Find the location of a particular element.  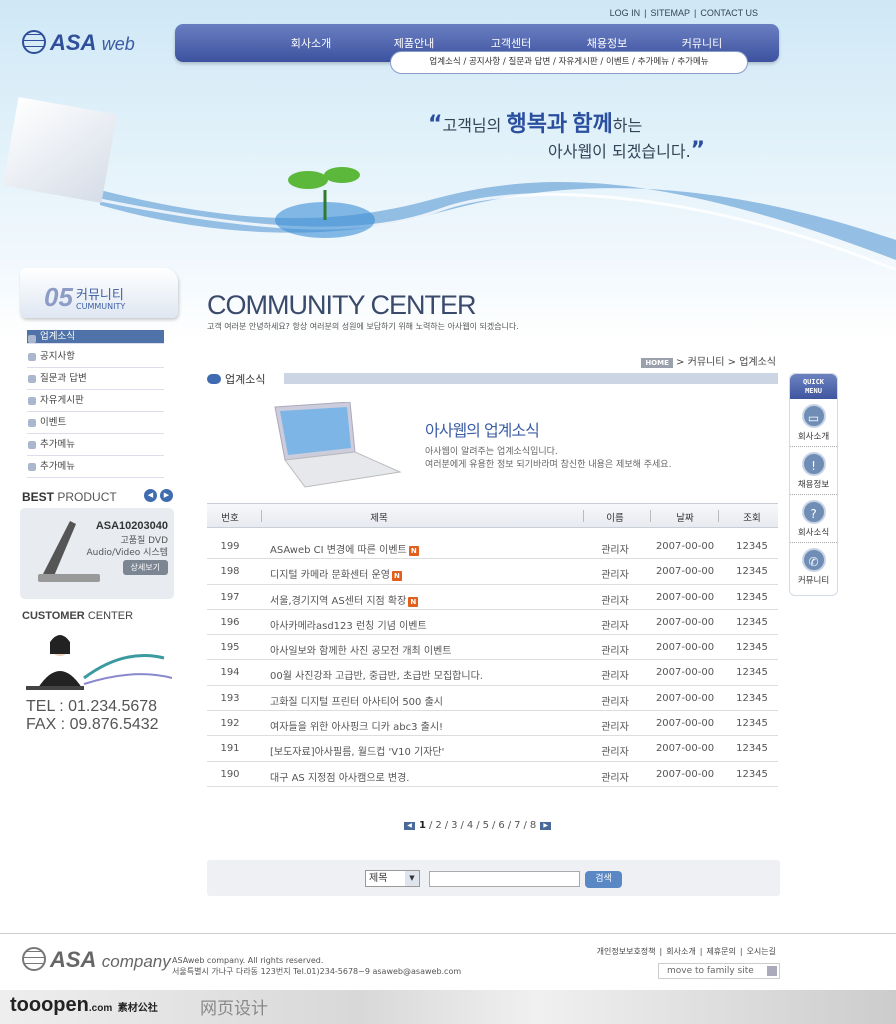

search-button: 검색 is located at coordinates (603, 879).